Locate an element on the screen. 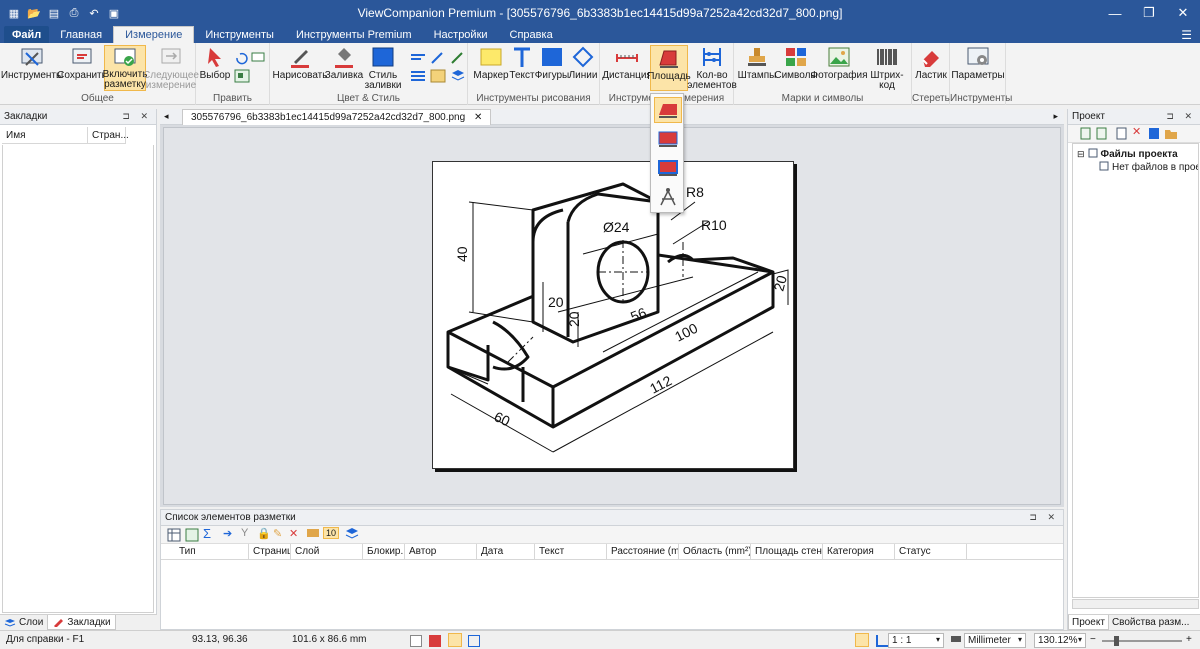 Image resolution: width=1200 pixels, height=649 pixels. area-button: Площадь is located at coordinates (669, 68).